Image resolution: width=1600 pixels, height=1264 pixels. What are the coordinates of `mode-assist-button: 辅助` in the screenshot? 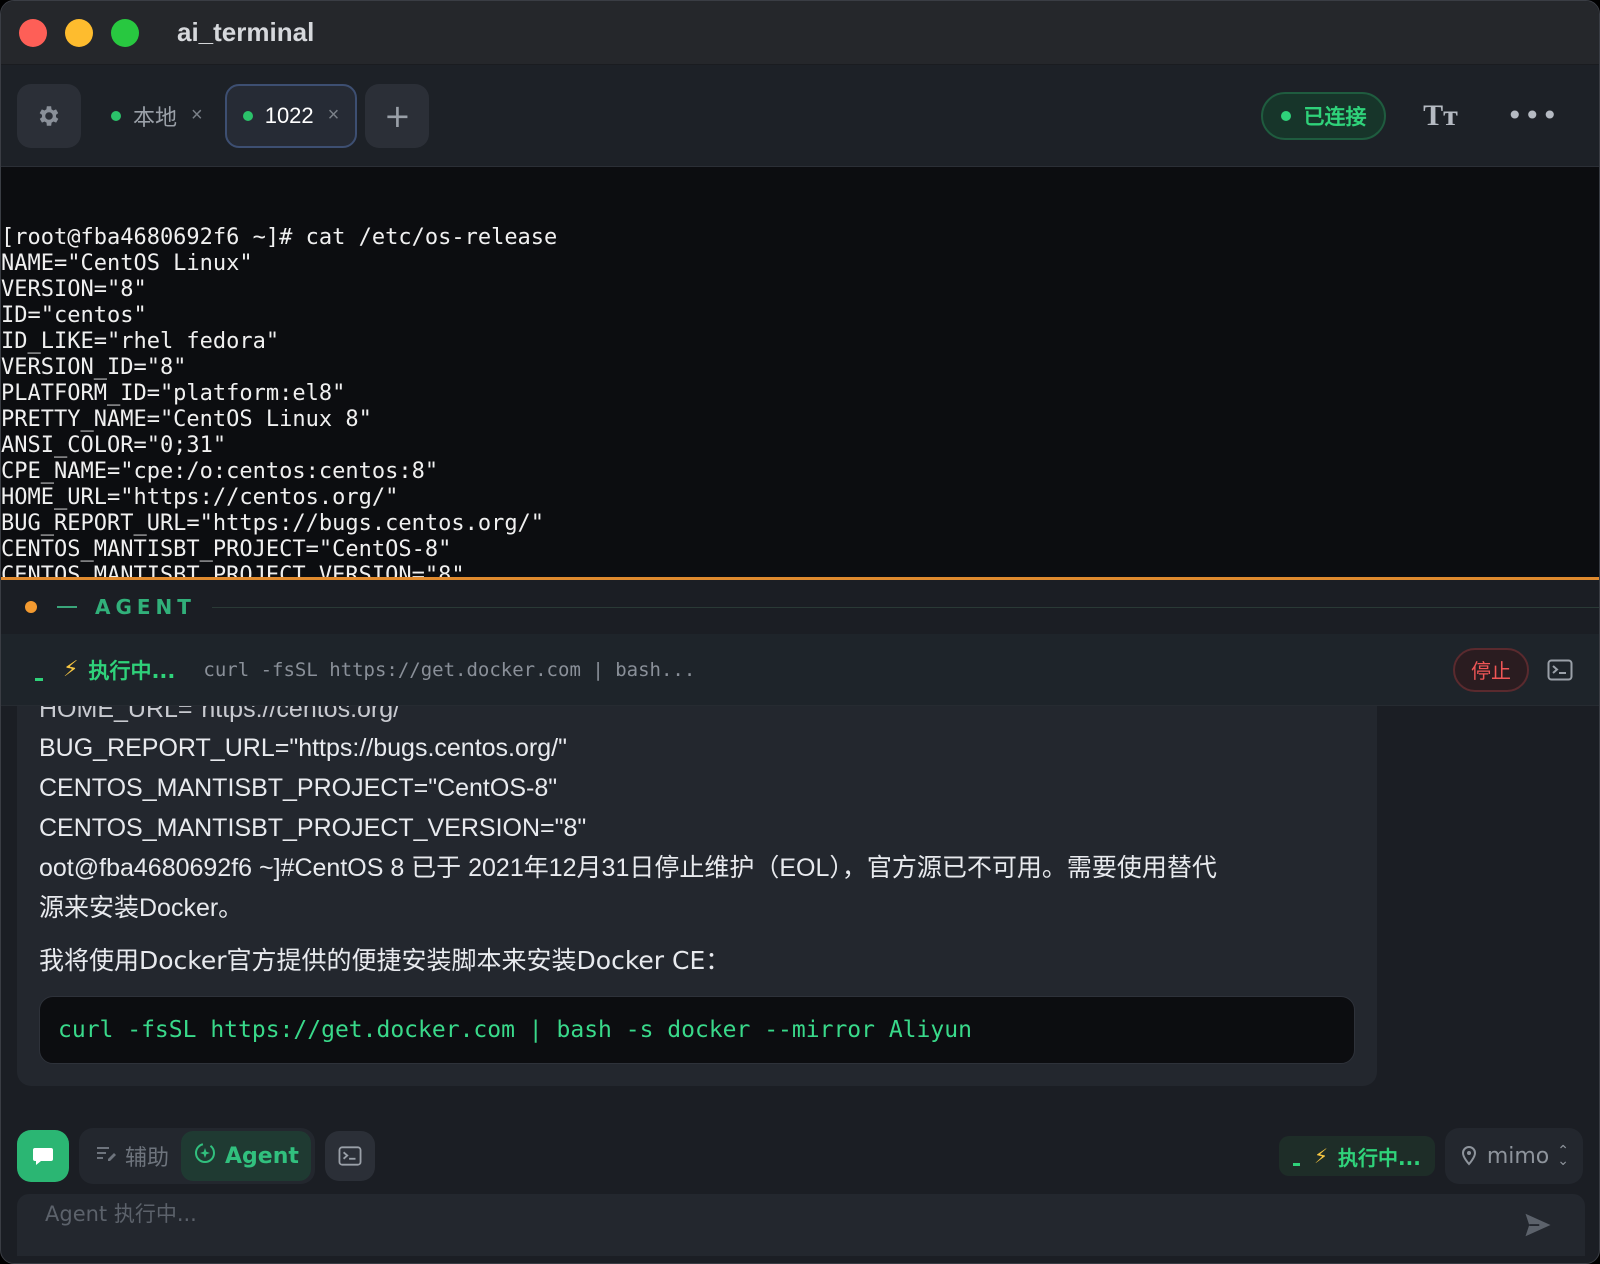 It's located at (132, 1156).